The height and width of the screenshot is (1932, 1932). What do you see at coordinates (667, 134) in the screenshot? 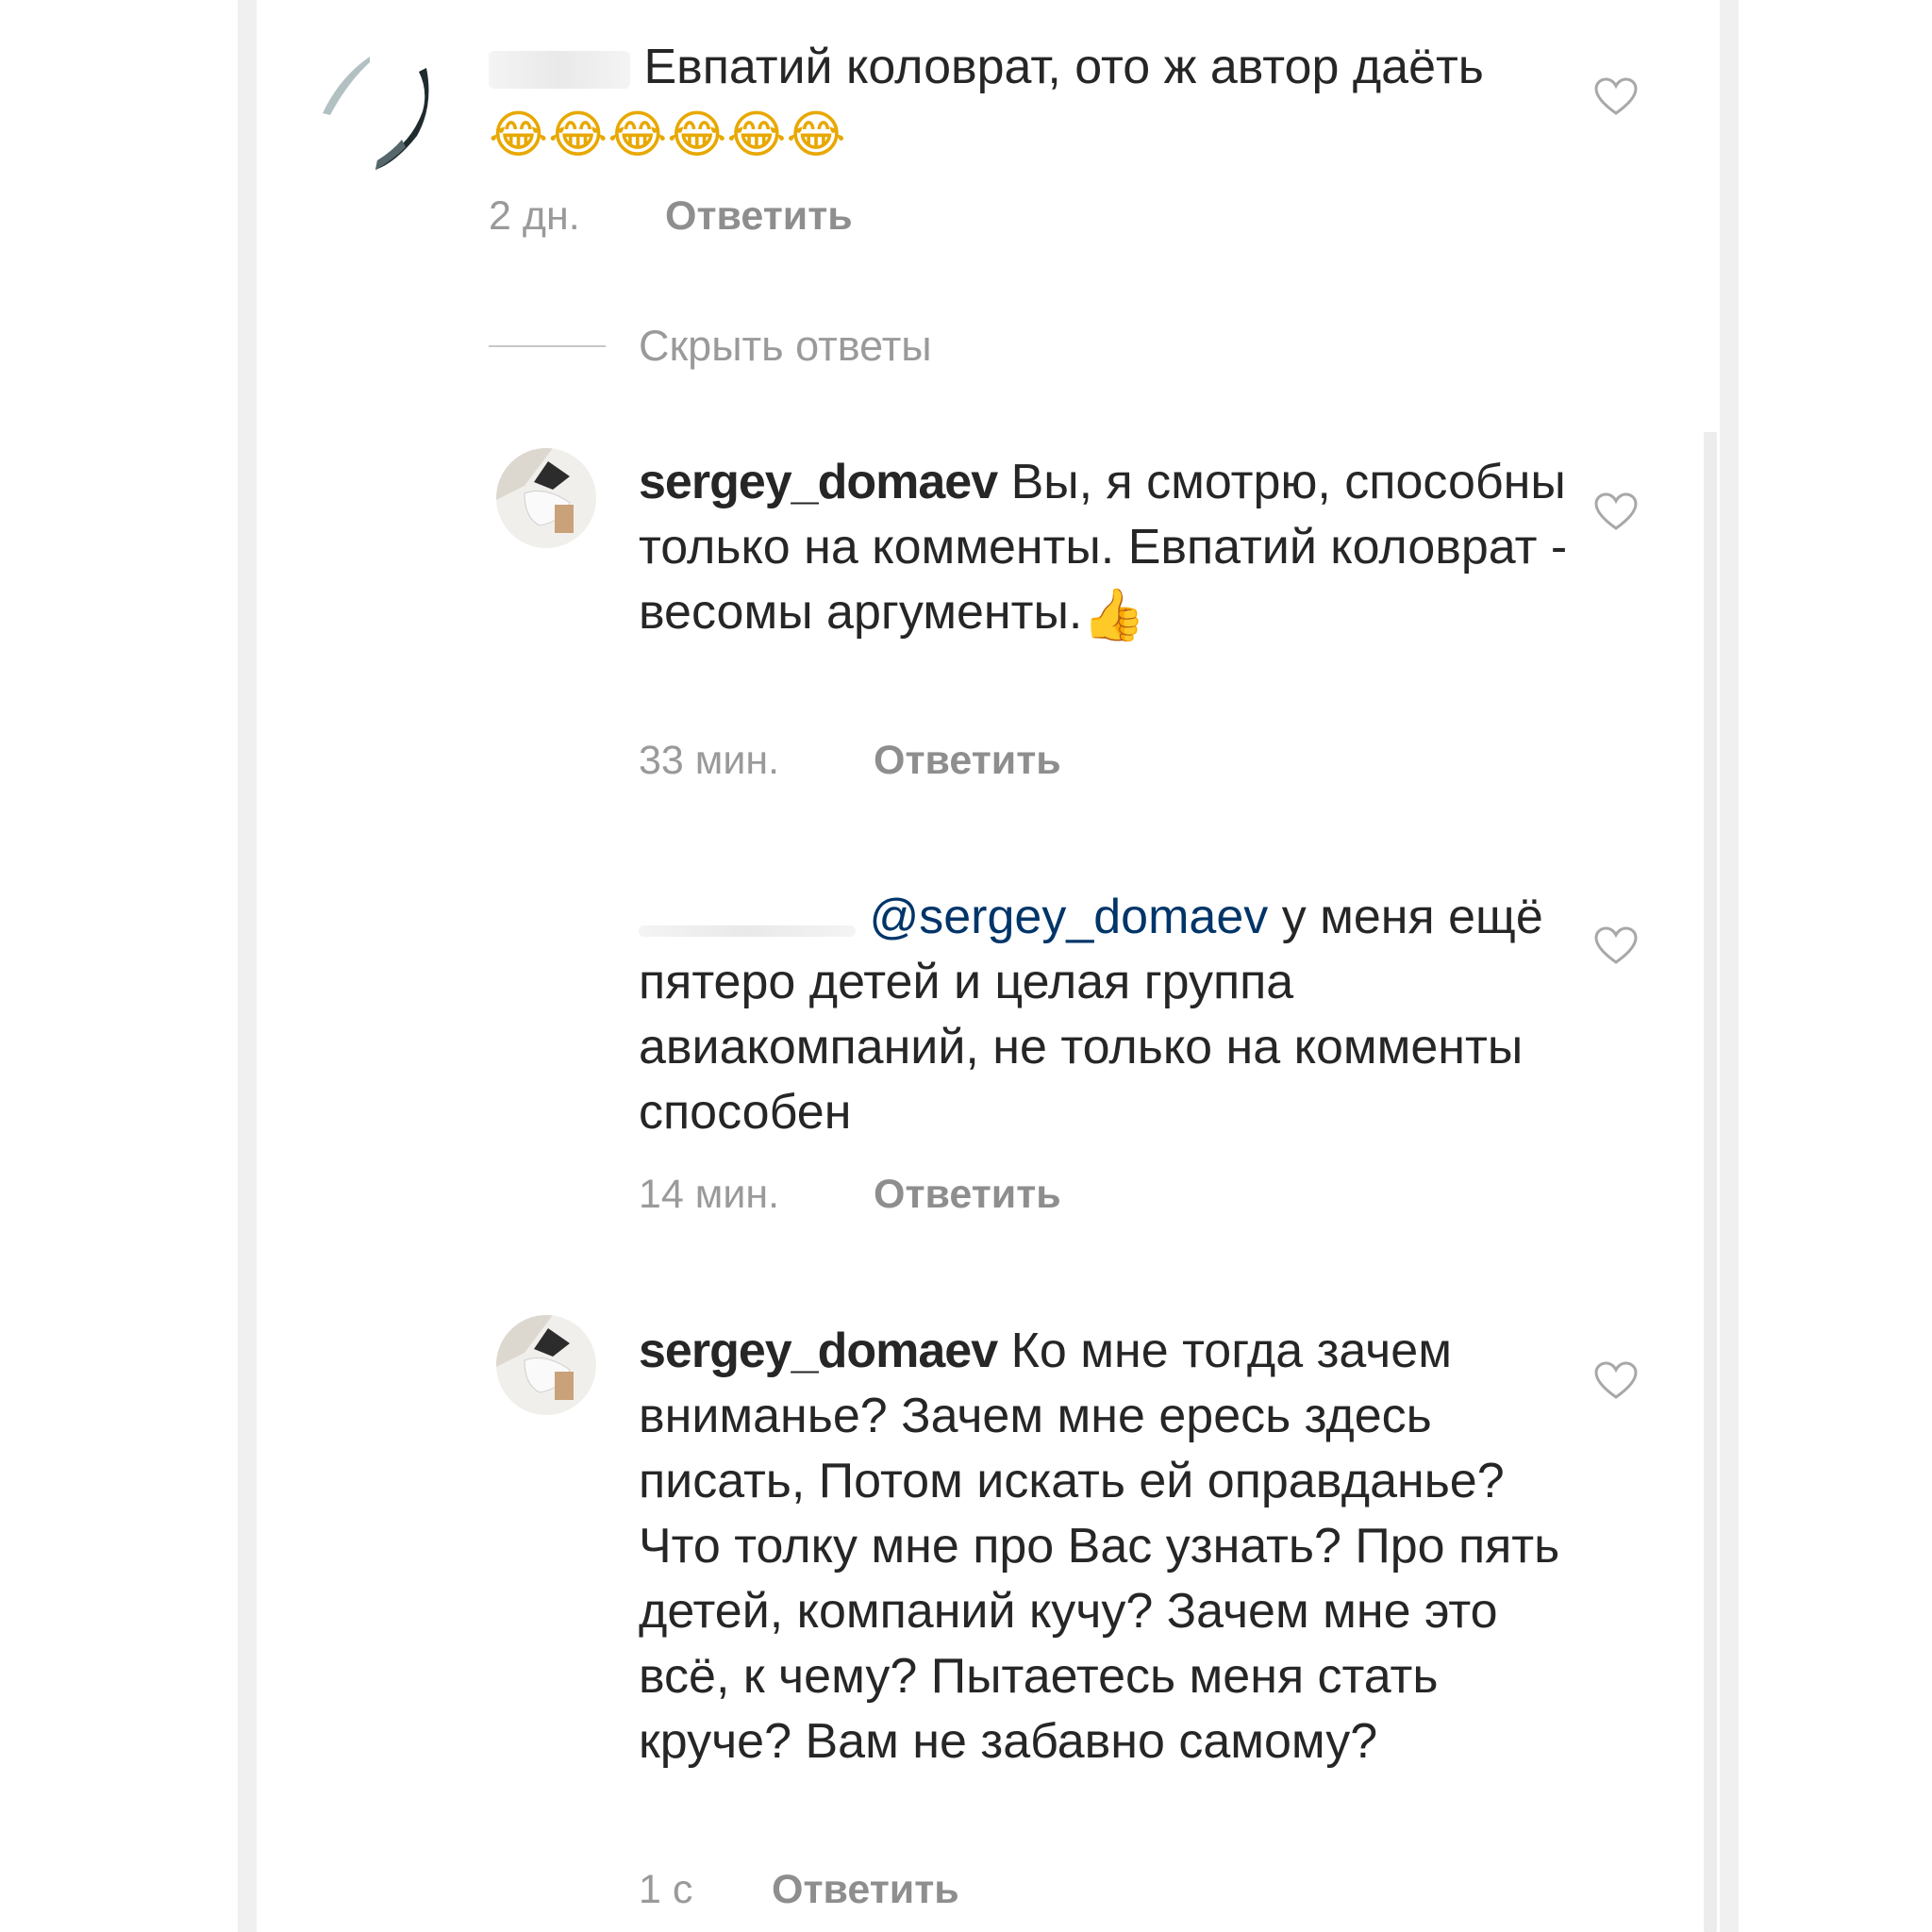
I see `laughing-emoji-icon: 😂😂😂😂😂😂` at bounding box center [667, 134].